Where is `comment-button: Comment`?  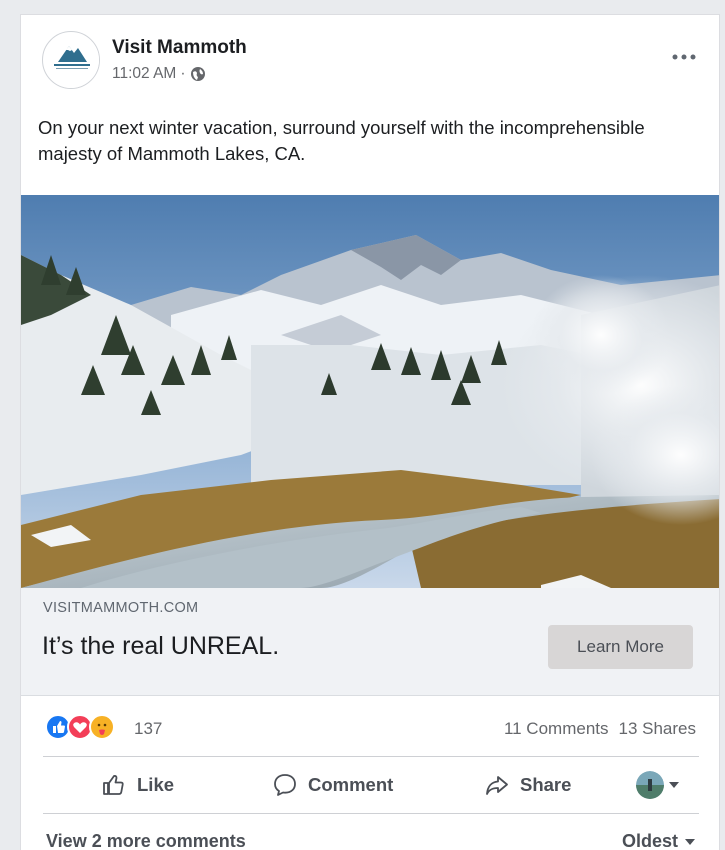 comment-button: Comment is located at coordinates (332, 785).